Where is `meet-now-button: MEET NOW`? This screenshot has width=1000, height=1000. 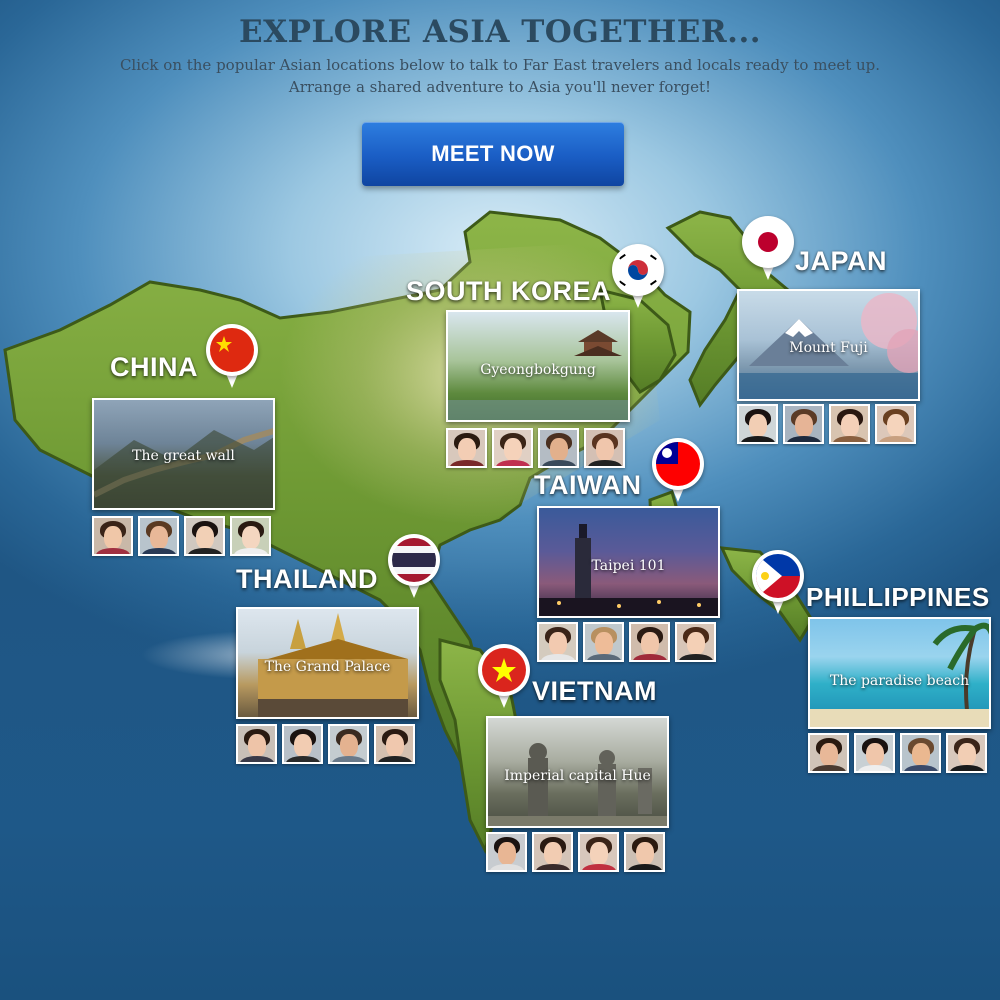
meet-now-button: MEET NOW is located at coordinates (493, 154).